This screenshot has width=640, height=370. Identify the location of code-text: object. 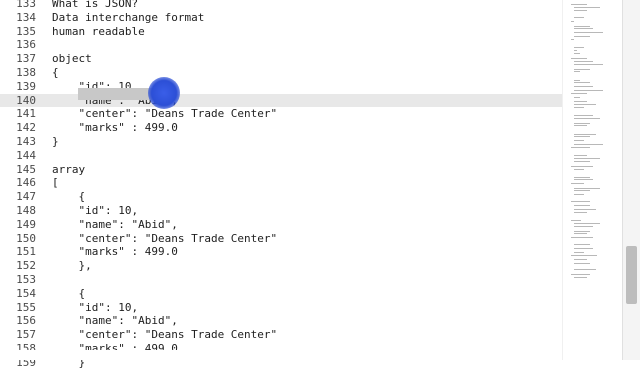
(72, 59).